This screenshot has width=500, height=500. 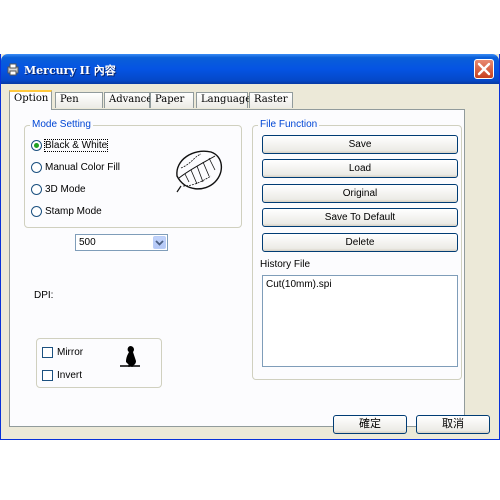 I want to click on invert-label: Invert, so click(x=70, y=375).